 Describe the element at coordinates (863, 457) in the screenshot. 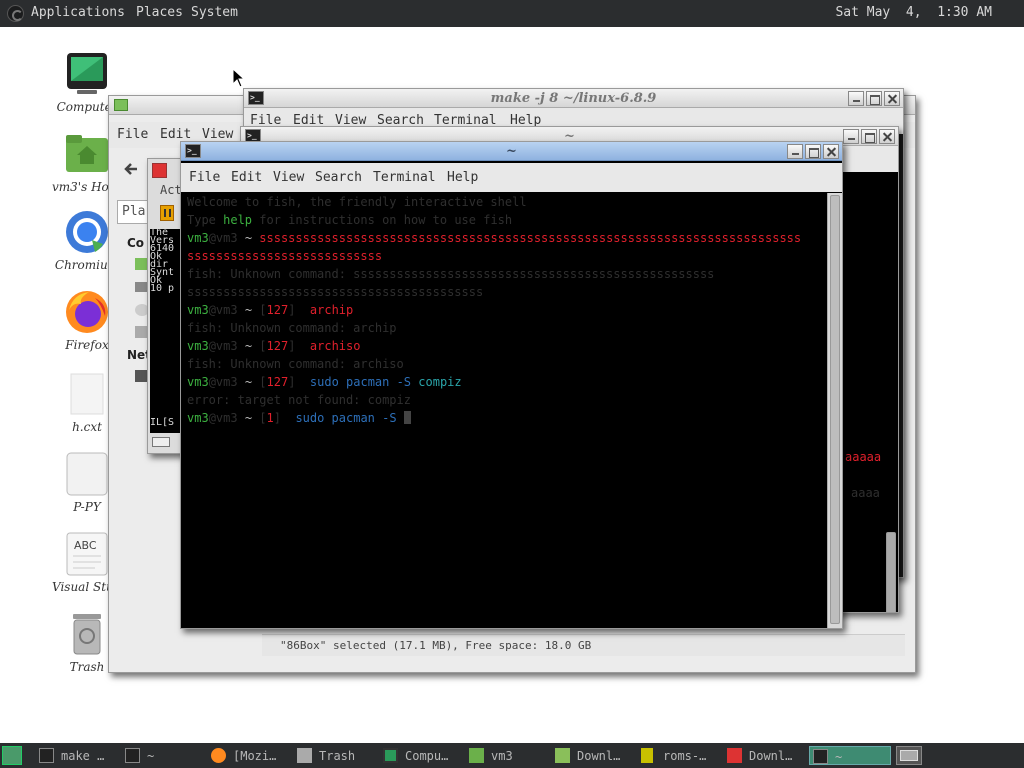

I see `terminal-line: aaaaa` at that location.